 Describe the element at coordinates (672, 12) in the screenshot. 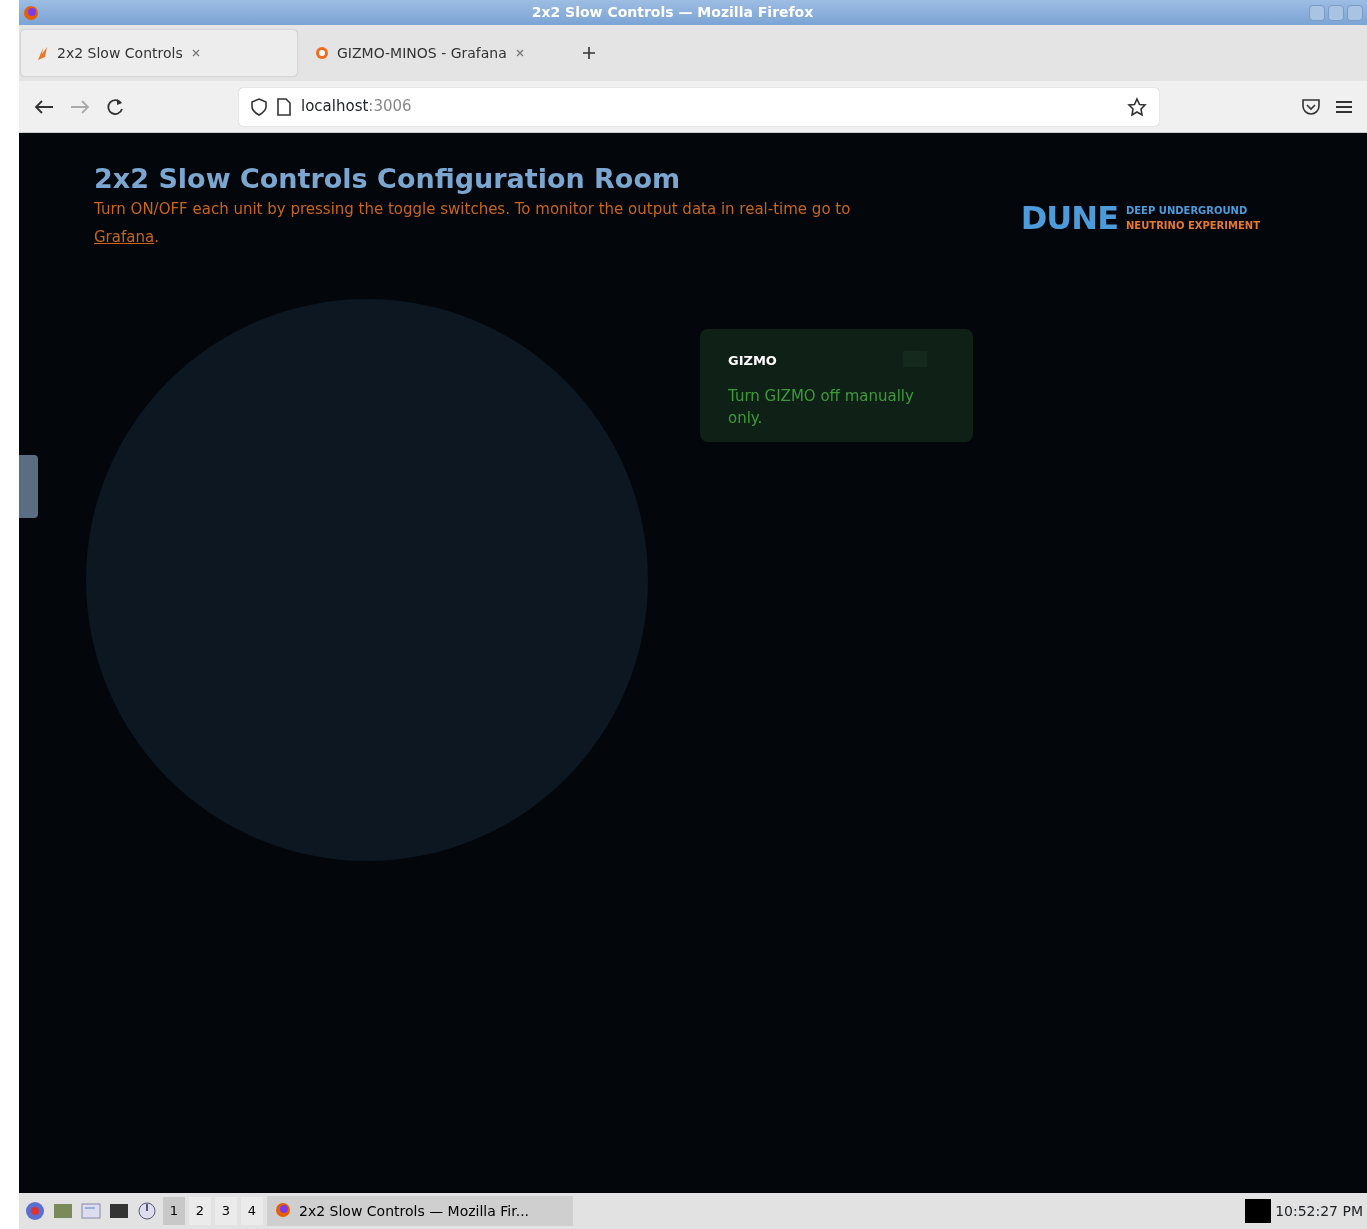

I see `window-title: 2x2 Slow Controls — Mozilla Firefox` at that location.